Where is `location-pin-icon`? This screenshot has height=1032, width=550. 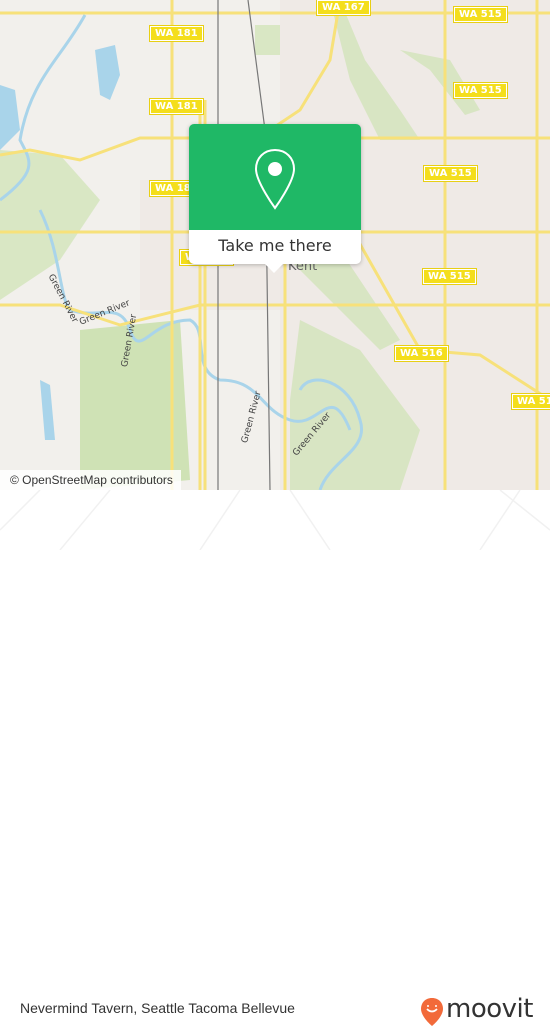 location-pin-icon is located at coordinates (275, 179).